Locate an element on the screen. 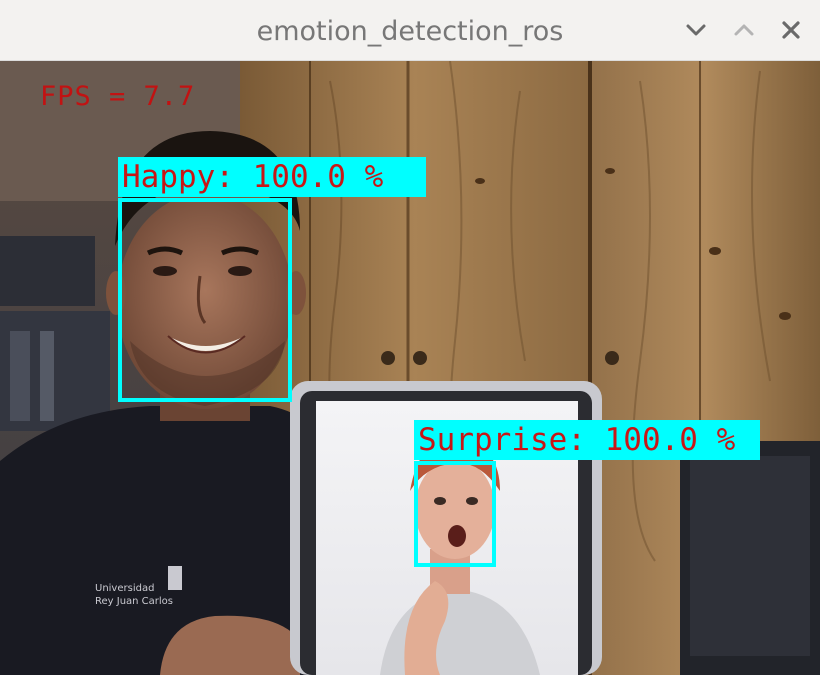 This screenshot has width=820, height=675. close-button is located at coordinates (791, 30).